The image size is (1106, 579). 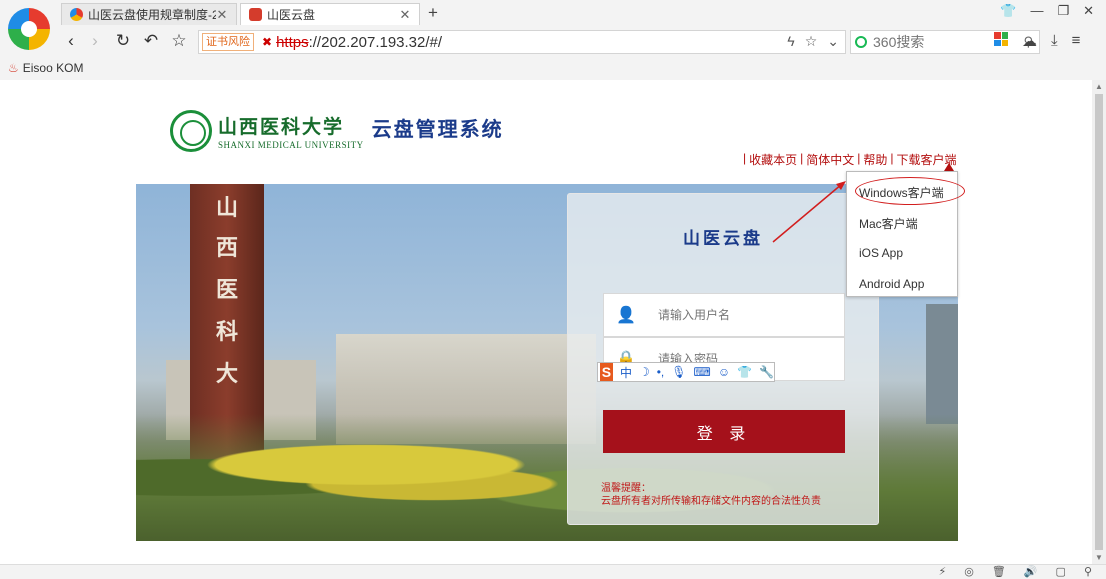 I want to click on ime-punct-icon: •,, so click(x=661, y=372).